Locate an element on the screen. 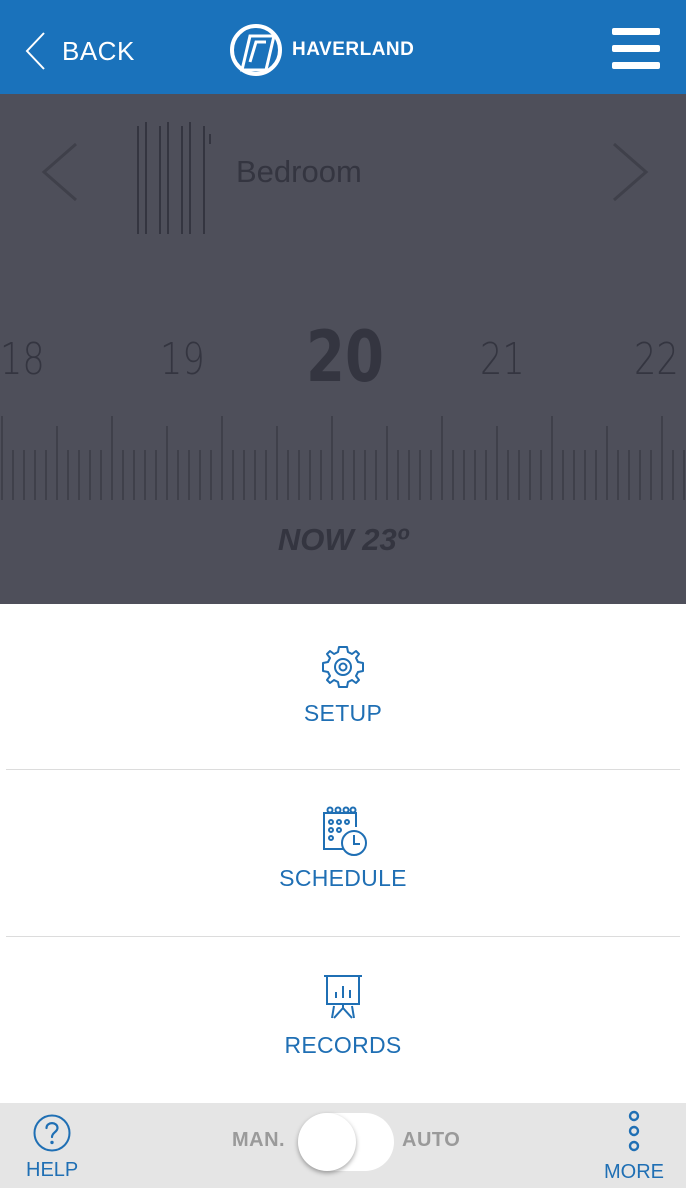 The width and height of the screenshot is (686, 1188). radiator-icon is located at coordinates (174, 178).